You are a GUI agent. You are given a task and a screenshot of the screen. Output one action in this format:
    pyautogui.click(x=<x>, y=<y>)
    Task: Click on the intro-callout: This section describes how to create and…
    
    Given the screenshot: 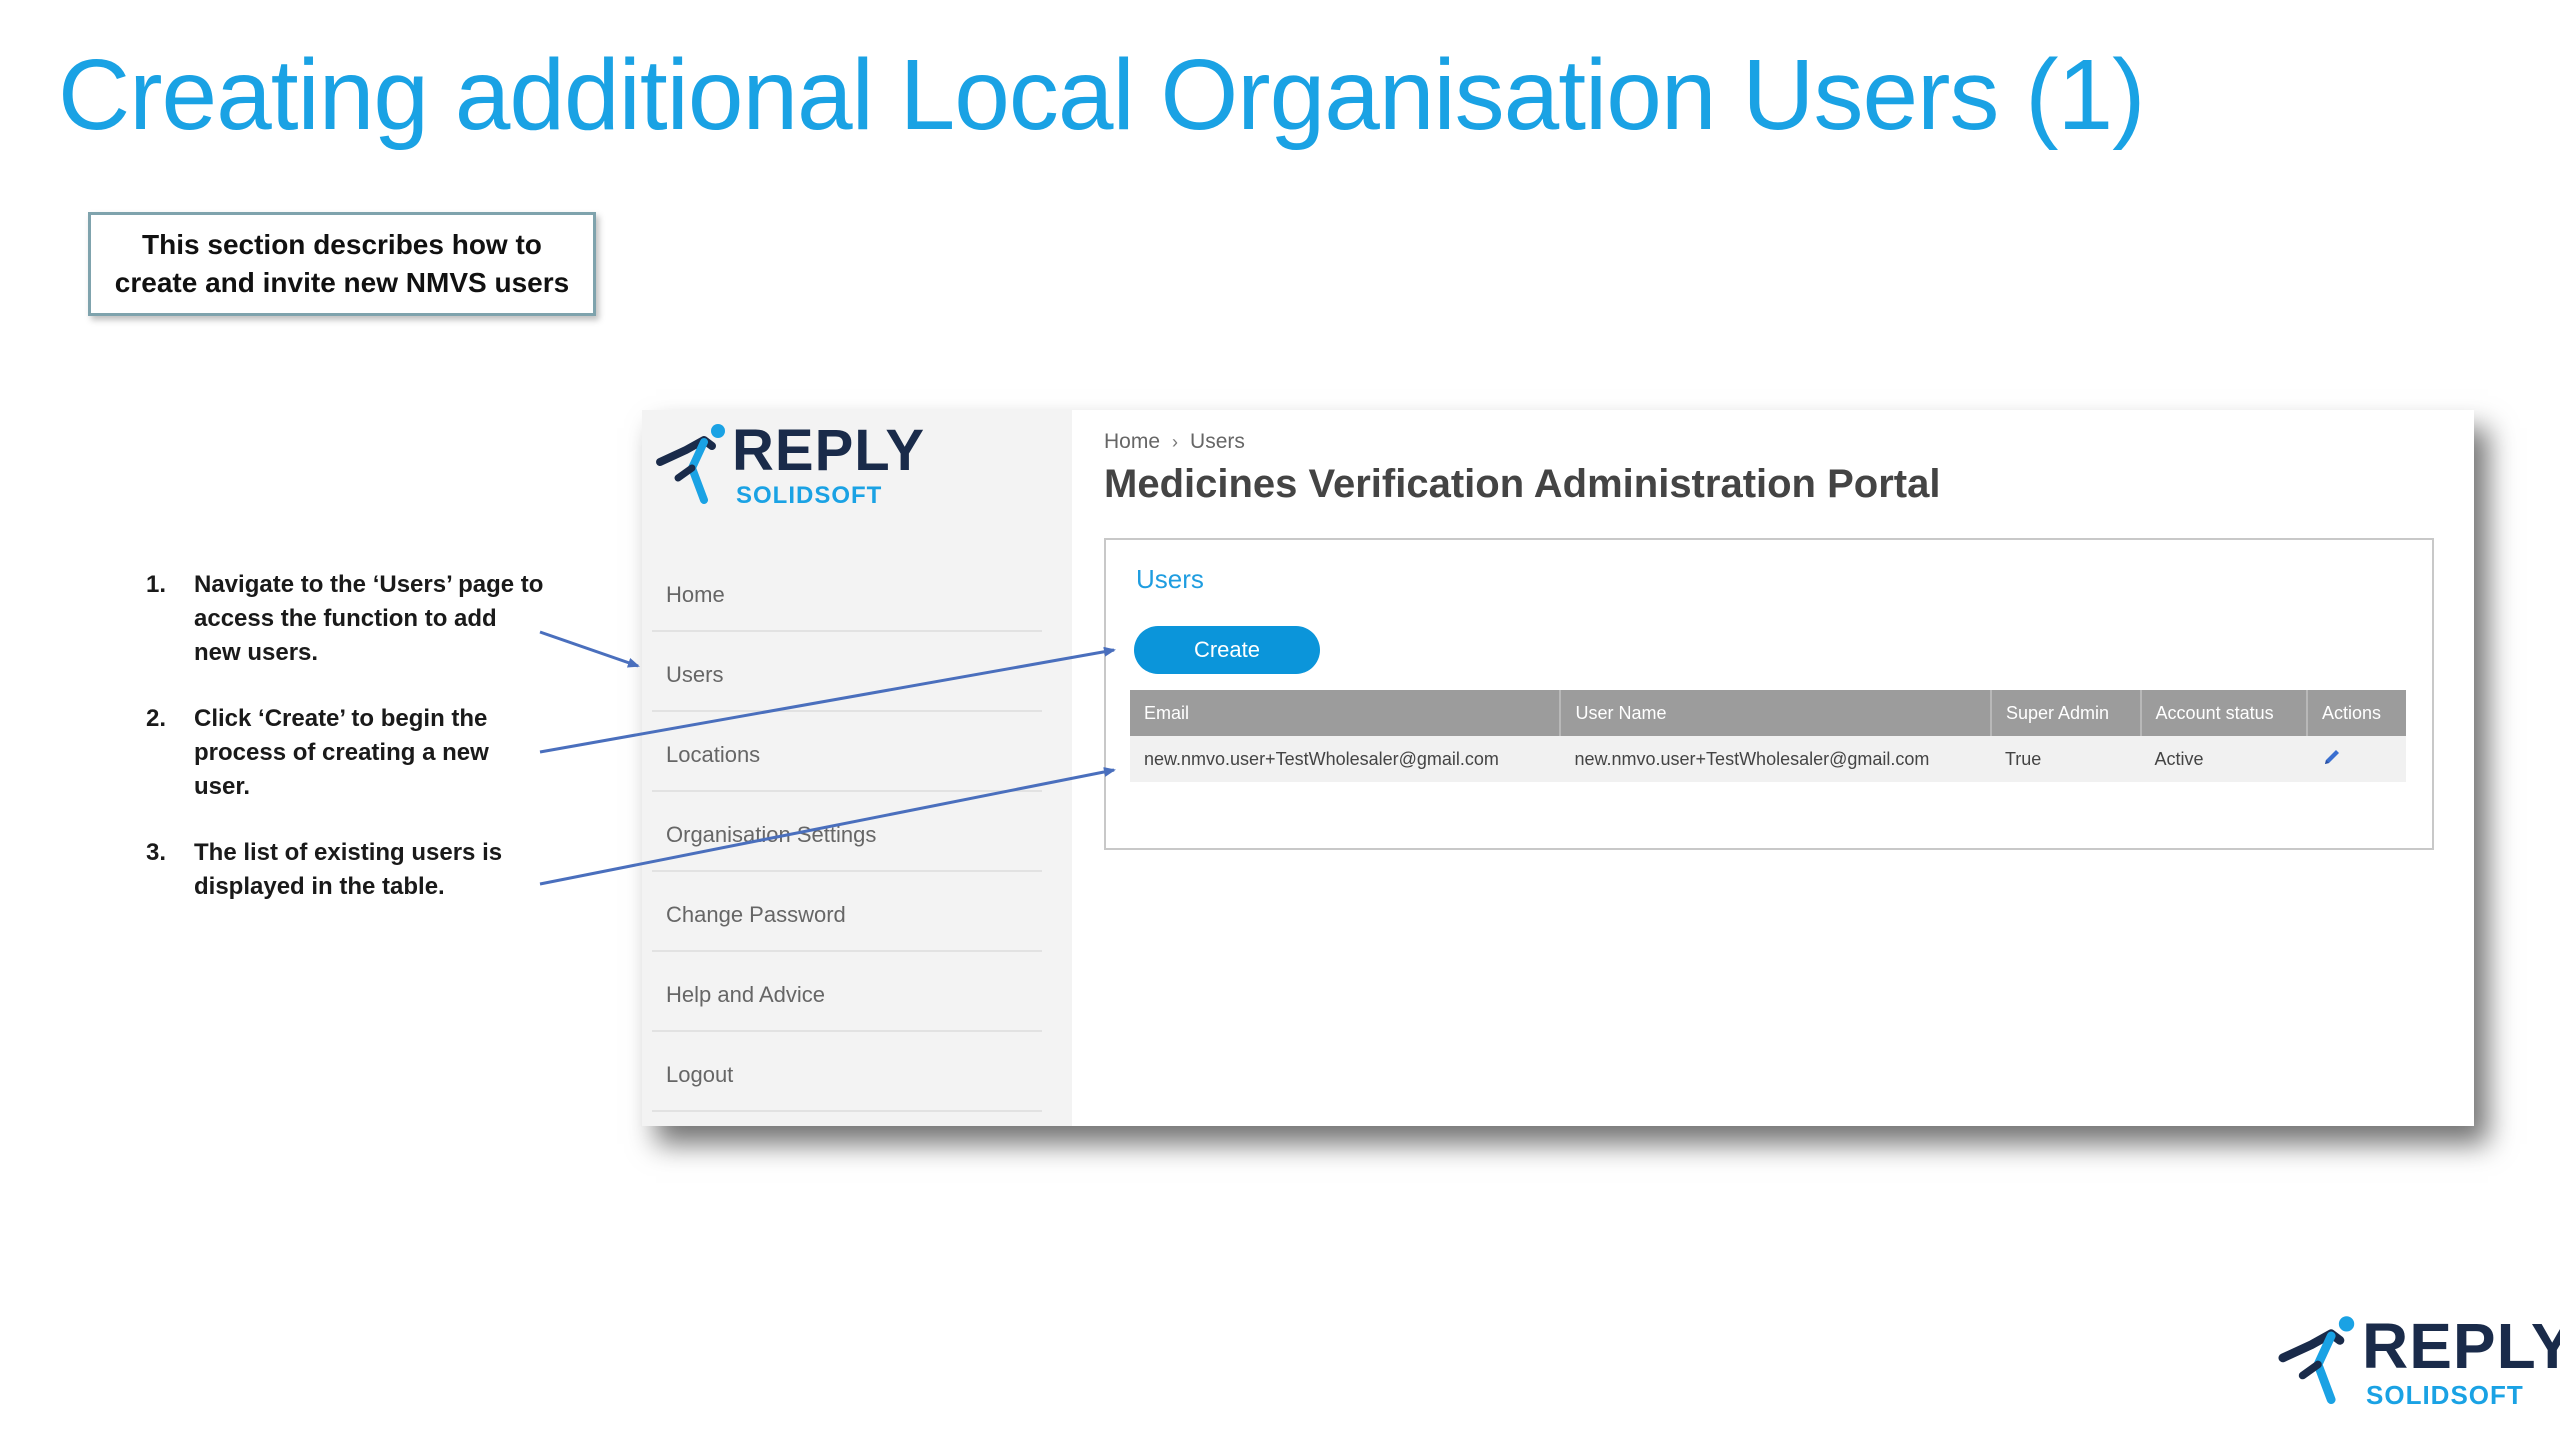 What is the action you would take?
    pyautogui.click(x=342, y=264)
    